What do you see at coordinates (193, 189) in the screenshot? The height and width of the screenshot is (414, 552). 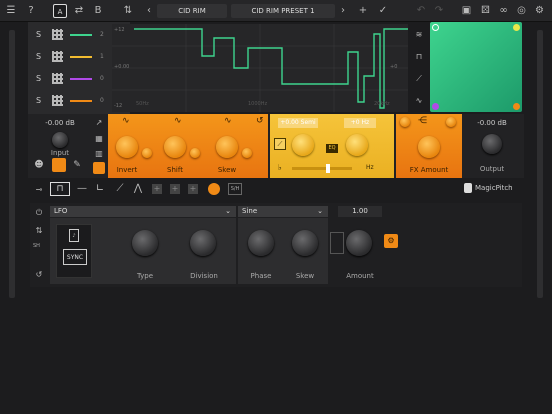 I see `add-point-icon-3: +` at bounding box center [193, 189].